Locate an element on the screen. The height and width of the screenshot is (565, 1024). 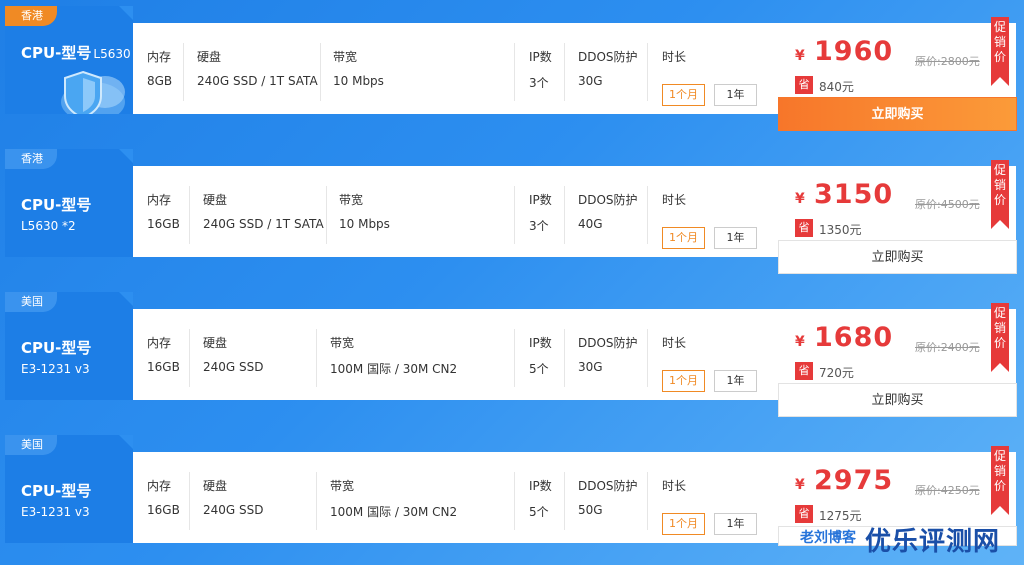
cpu-model: L5630 is located at coordinates (112, 54).